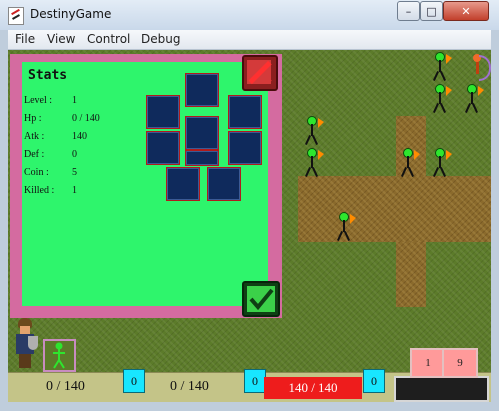  I want to click on menu-bar: File View Control Debug, so click(249, 40).